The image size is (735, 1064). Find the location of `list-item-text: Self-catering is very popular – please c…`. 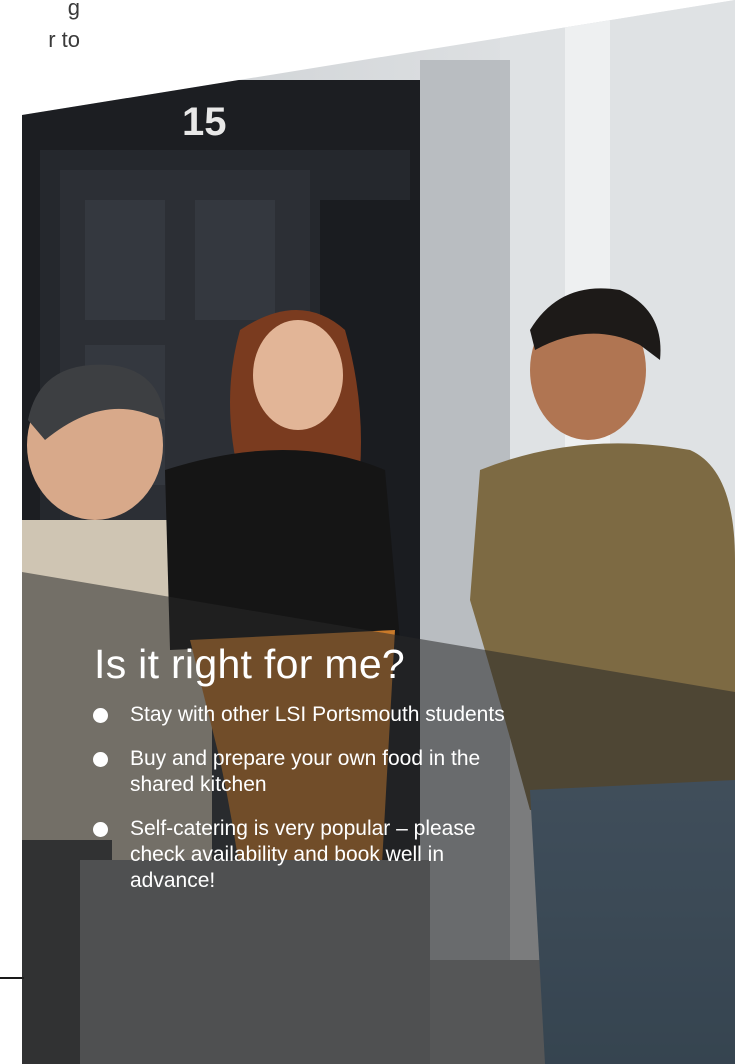

list-item-text: Self-catering is very popular – please c… is located at coordinates (303, 854).